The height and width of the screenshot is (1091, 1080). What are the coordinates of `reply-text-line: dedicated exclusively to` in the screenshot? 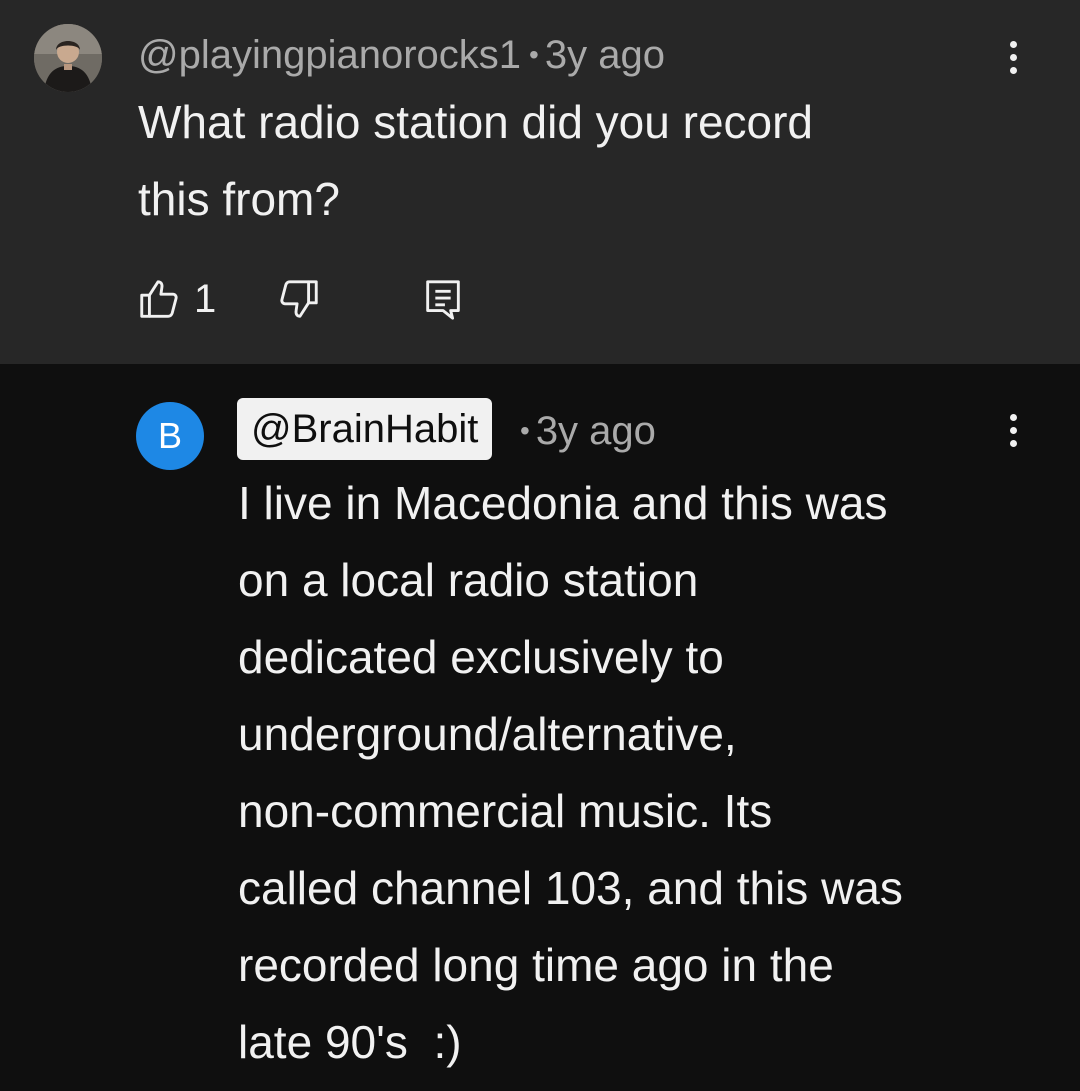 It's located at (481, 657).